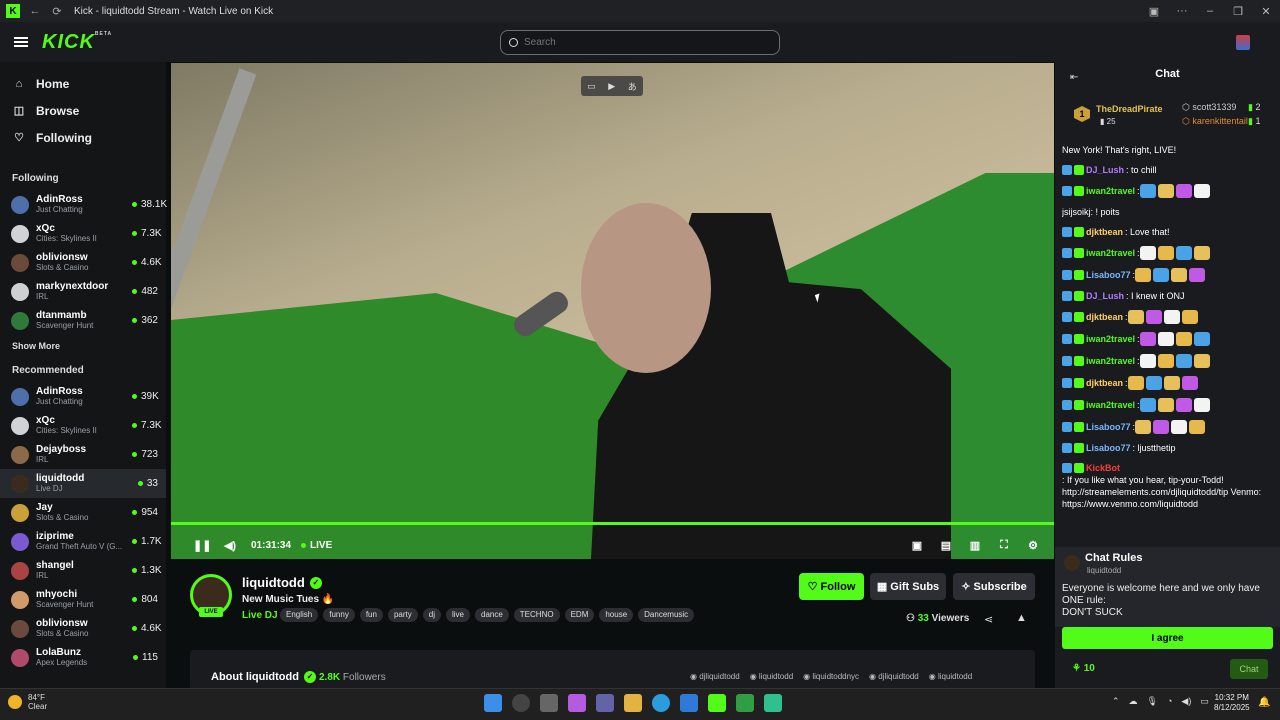  Describe the element at coordinates (994, 586) in the screenshot. I see `subscribe-button: ✧ Subscribe` at that location.